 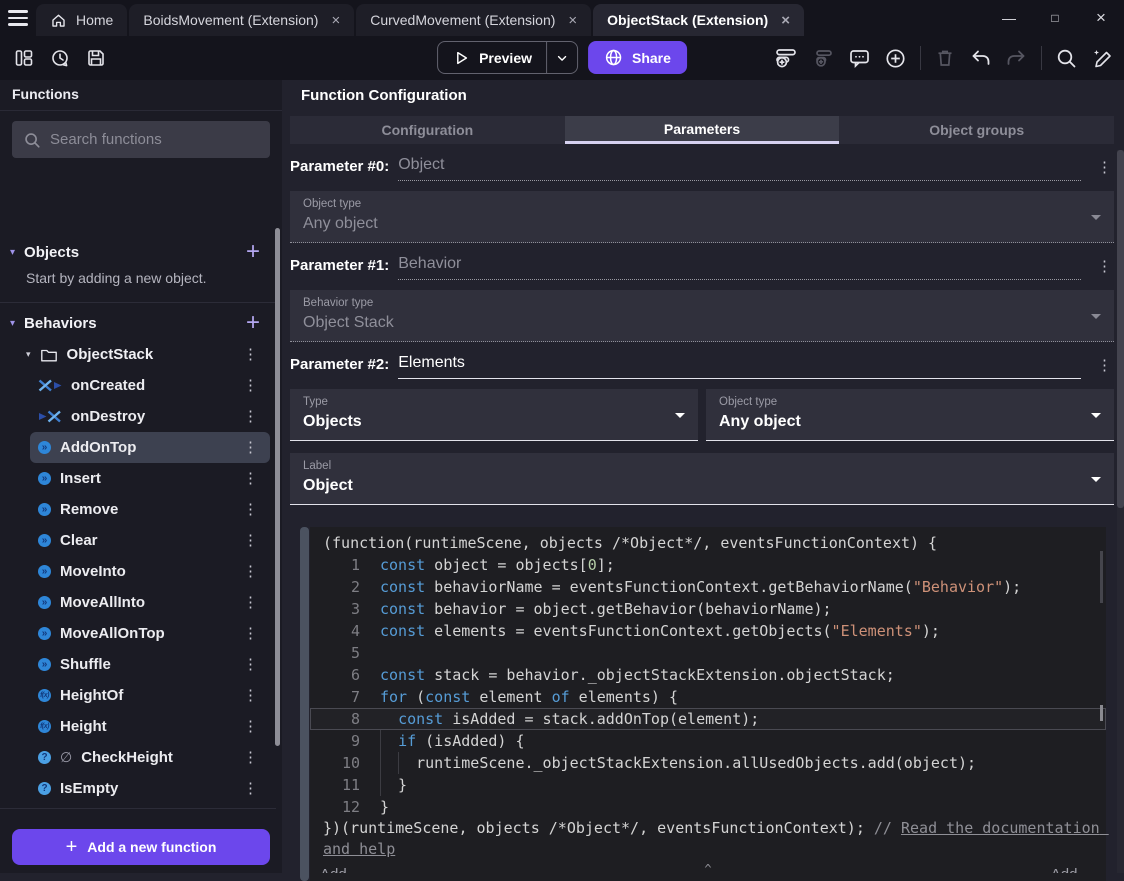 What do you see at coordinates (241, 20) in the screenshot?
I see `window-tab-boidsmovement-extension-: BoidsMovement (Extension)×` at bounding box center [241, 20].